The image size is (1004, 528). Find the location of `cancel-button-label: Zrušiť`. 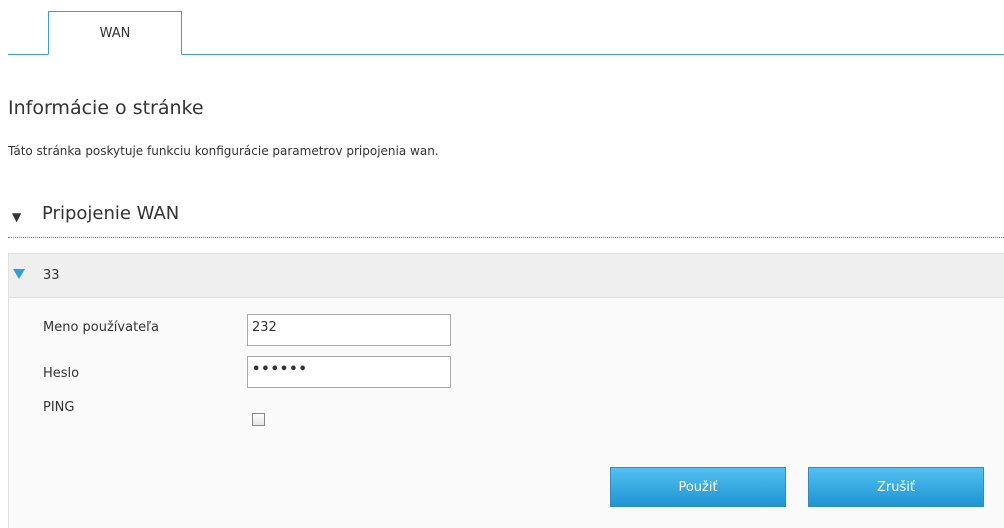

cancel-button-label: Zrušiť is located at coordinates (896, 487).